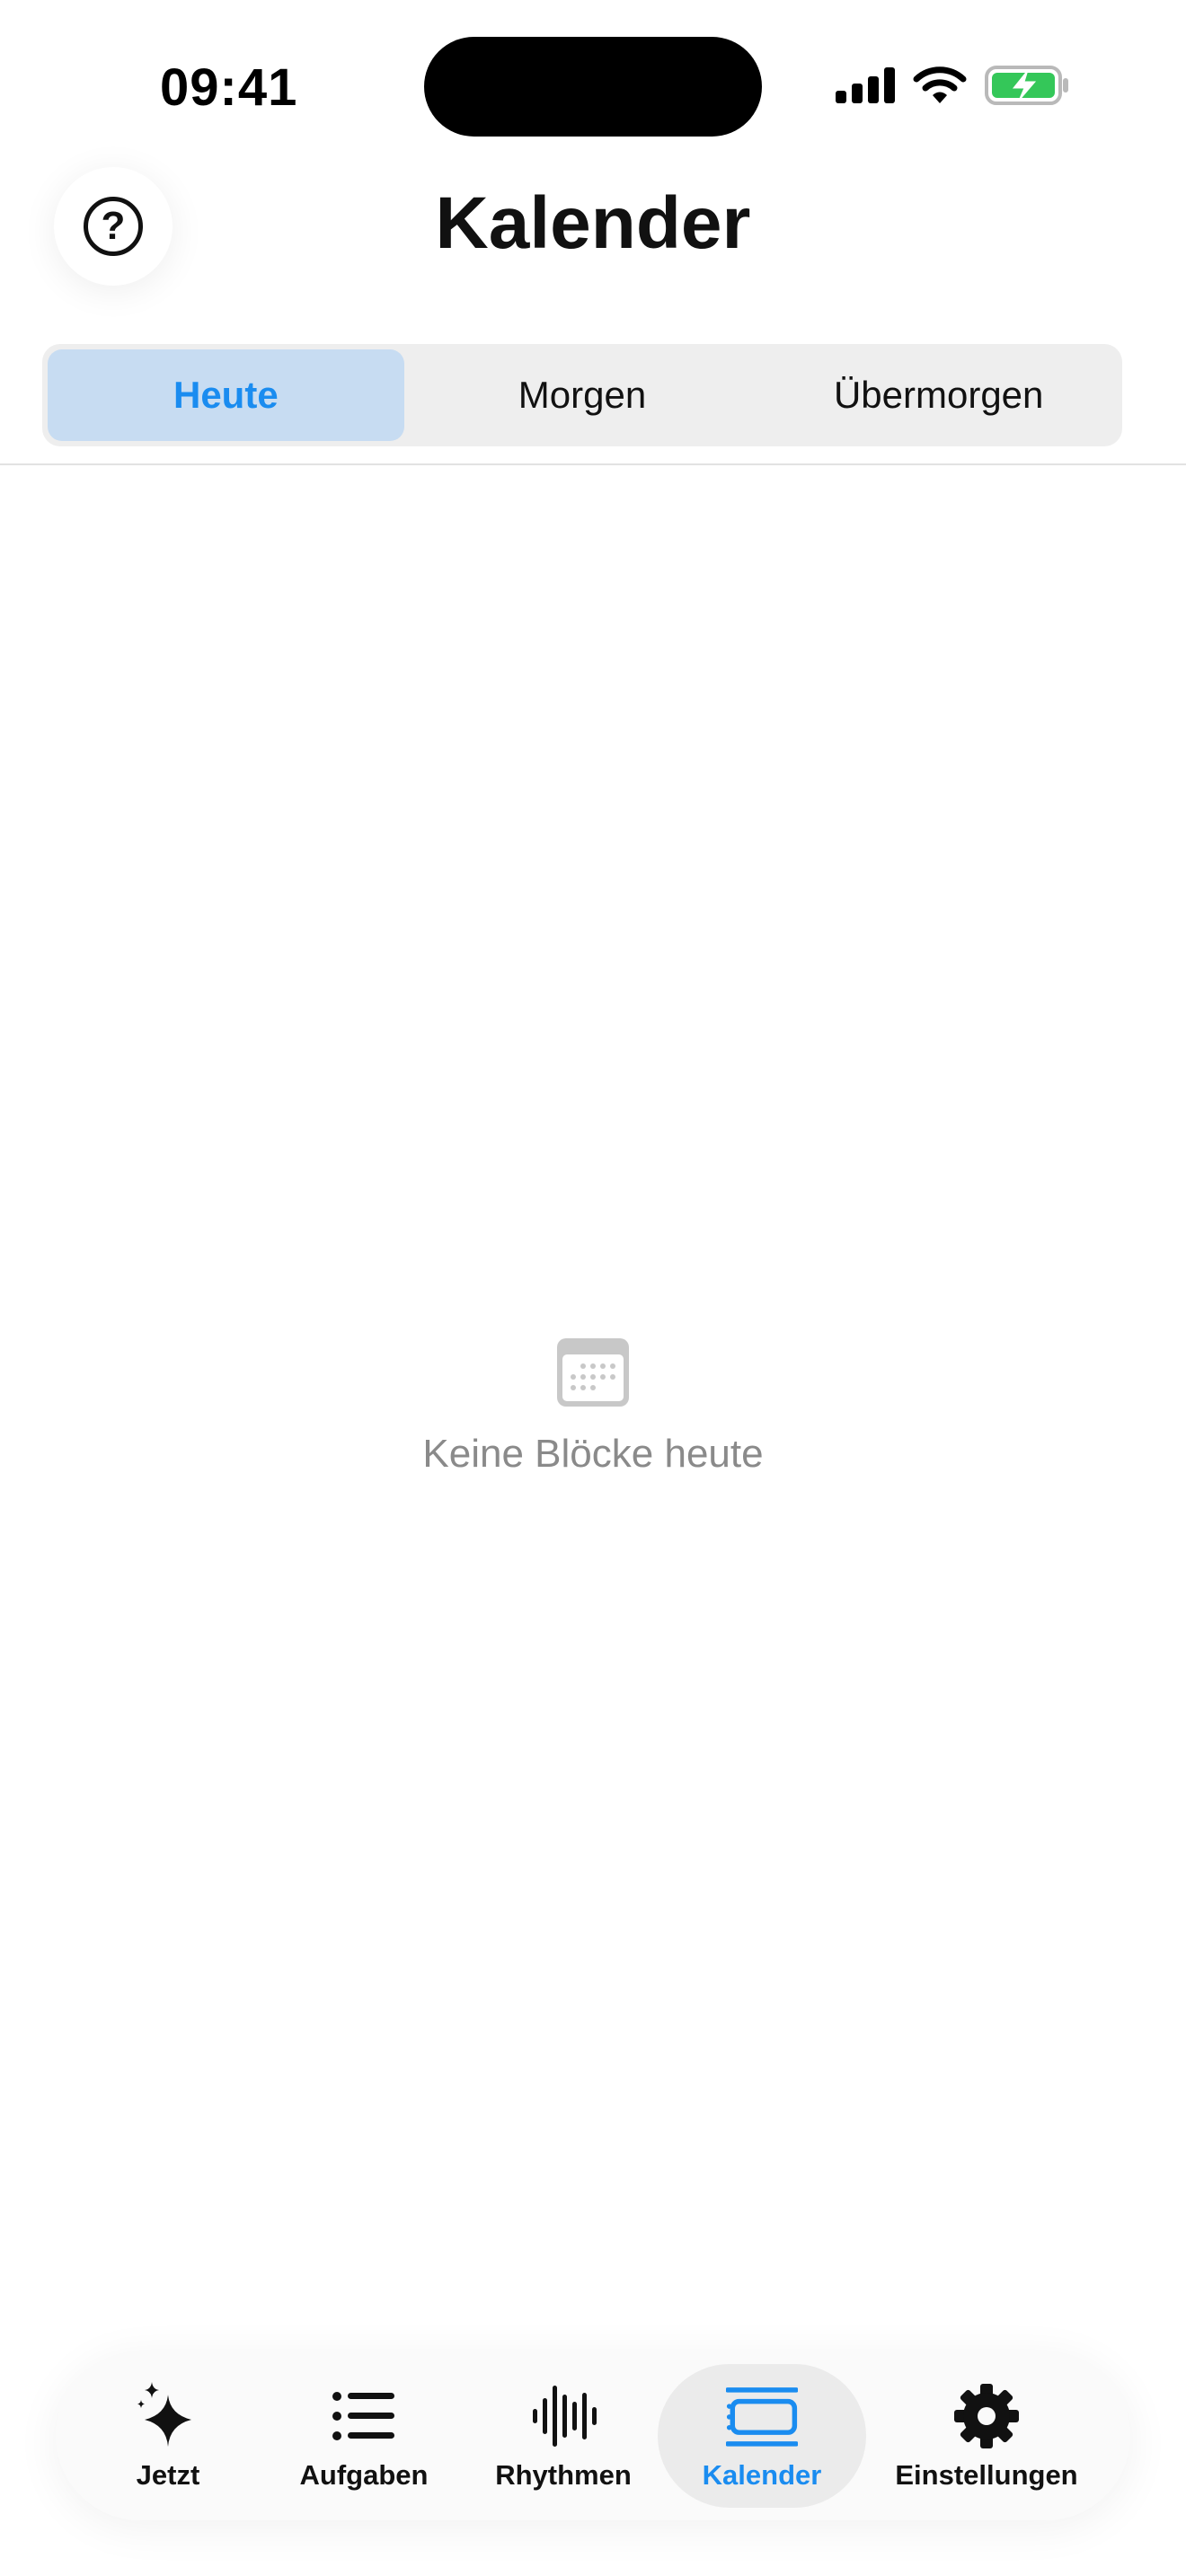 This screenshot has width=1186, height=2576. What do you see at coordinates (986, 2416) in the screenshot?
I see `gear-icon` at bounding box center [986, 2416].